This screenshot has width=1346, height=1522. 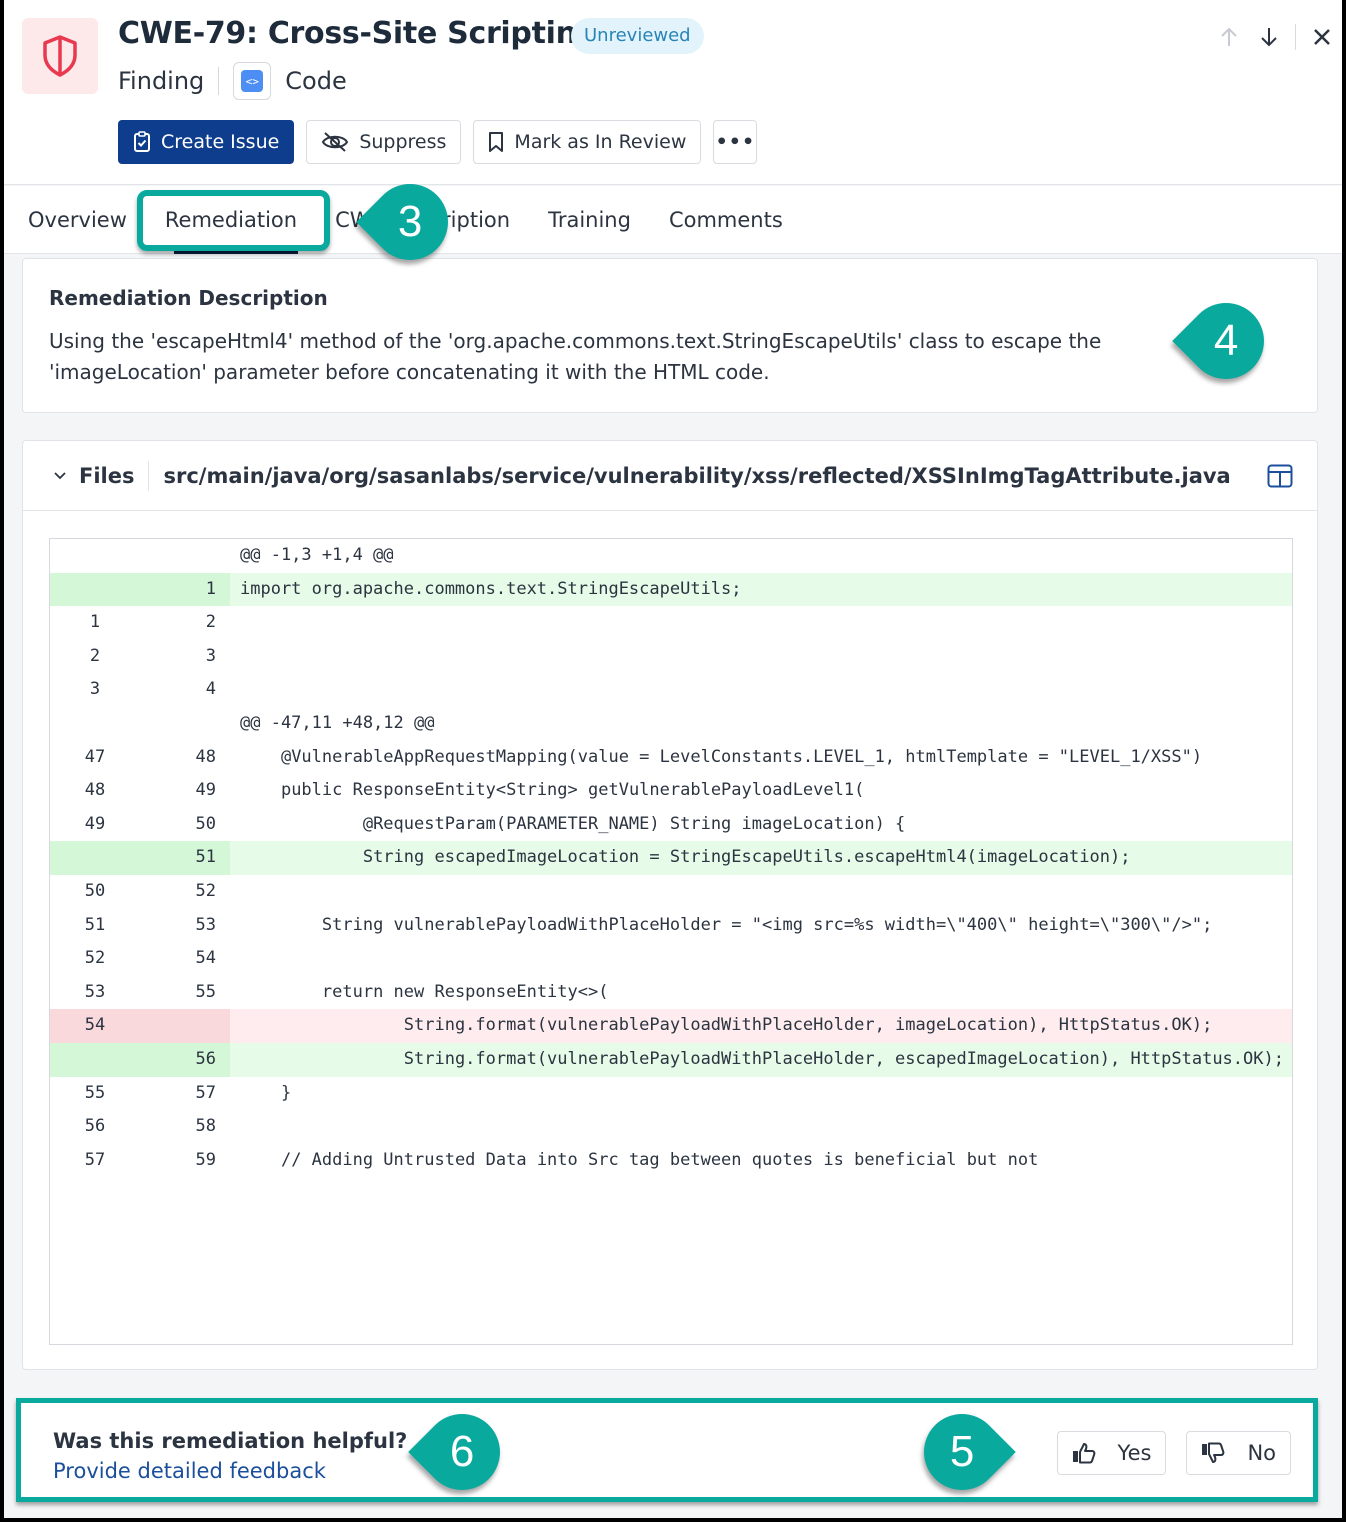 What do you see at coordinates (95, 924) in the screenshot?
I see `old-line-number: 51` at bounding box center [95, 924].